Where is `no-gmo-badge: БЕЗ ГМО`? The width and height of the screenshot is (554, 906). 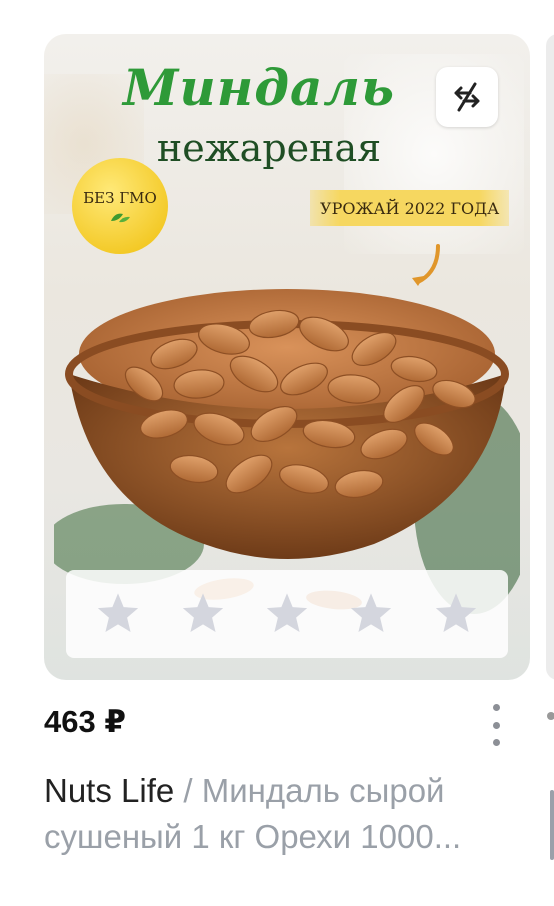 no-gmo-badge: БЕЗ ГМО is located at coordinates (120, 206).